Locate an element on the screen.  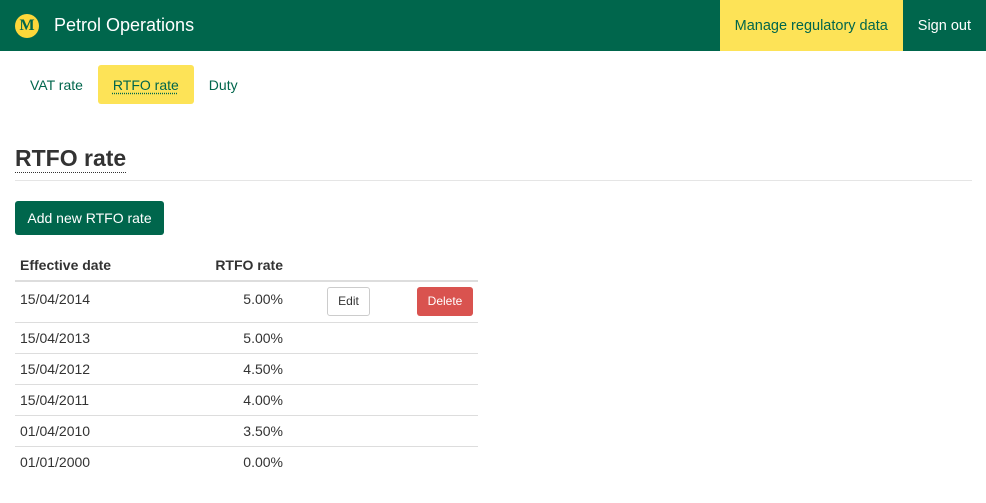
effective-date-cell: 15/04/2013 is located at coordinates (90, 338).